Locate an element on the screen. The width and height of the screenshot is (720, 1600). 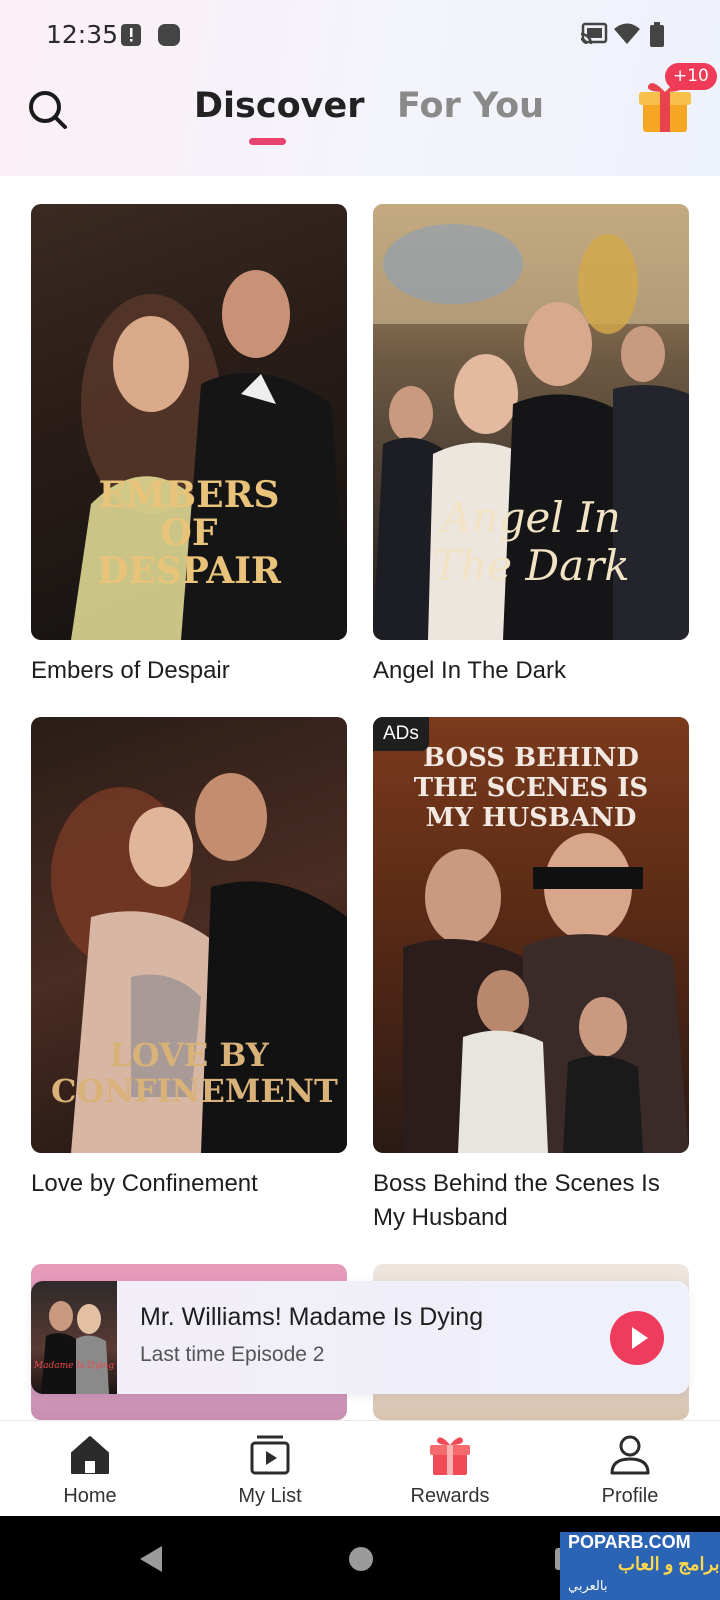
poster-title-text: LOVE BY CONFINEMENT is located at coordinates (194, 1073).